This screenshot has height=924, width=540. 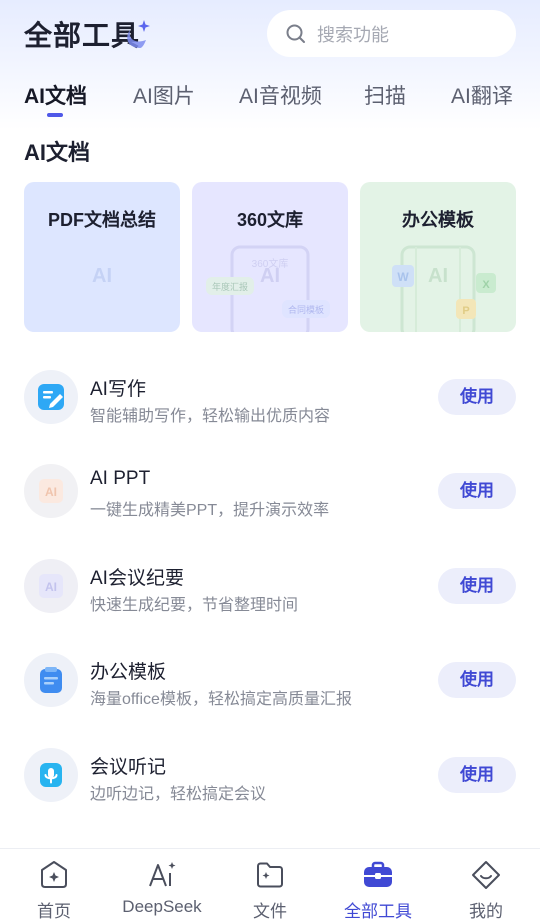 I want to click on tool-title: 办公模板, so click(x=128, y=672).